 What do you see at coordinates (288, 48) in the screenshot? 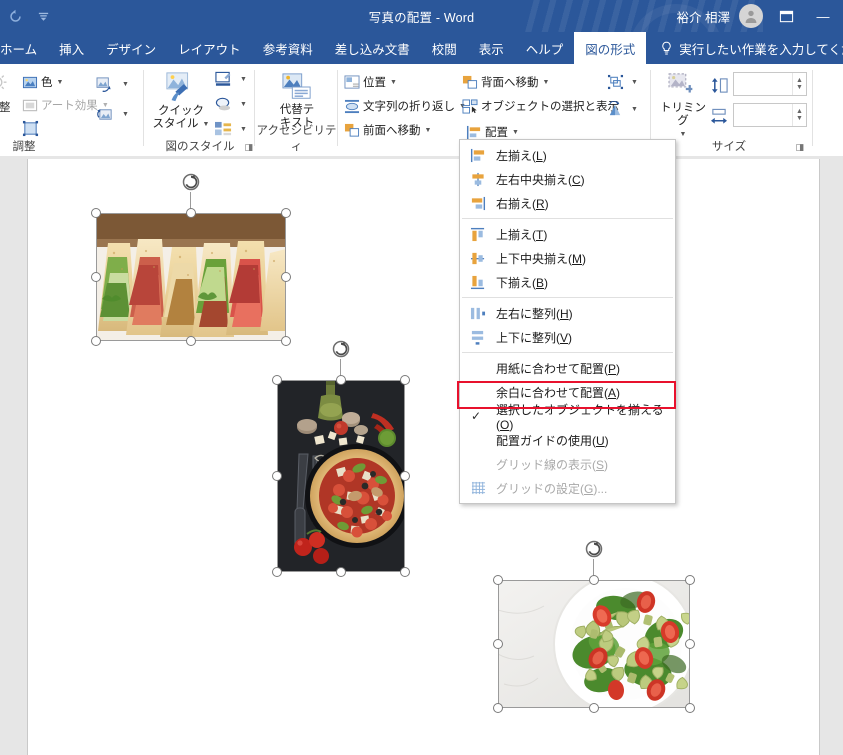
I see `tab-references: 参考資料` at bounding box center [288, 48].